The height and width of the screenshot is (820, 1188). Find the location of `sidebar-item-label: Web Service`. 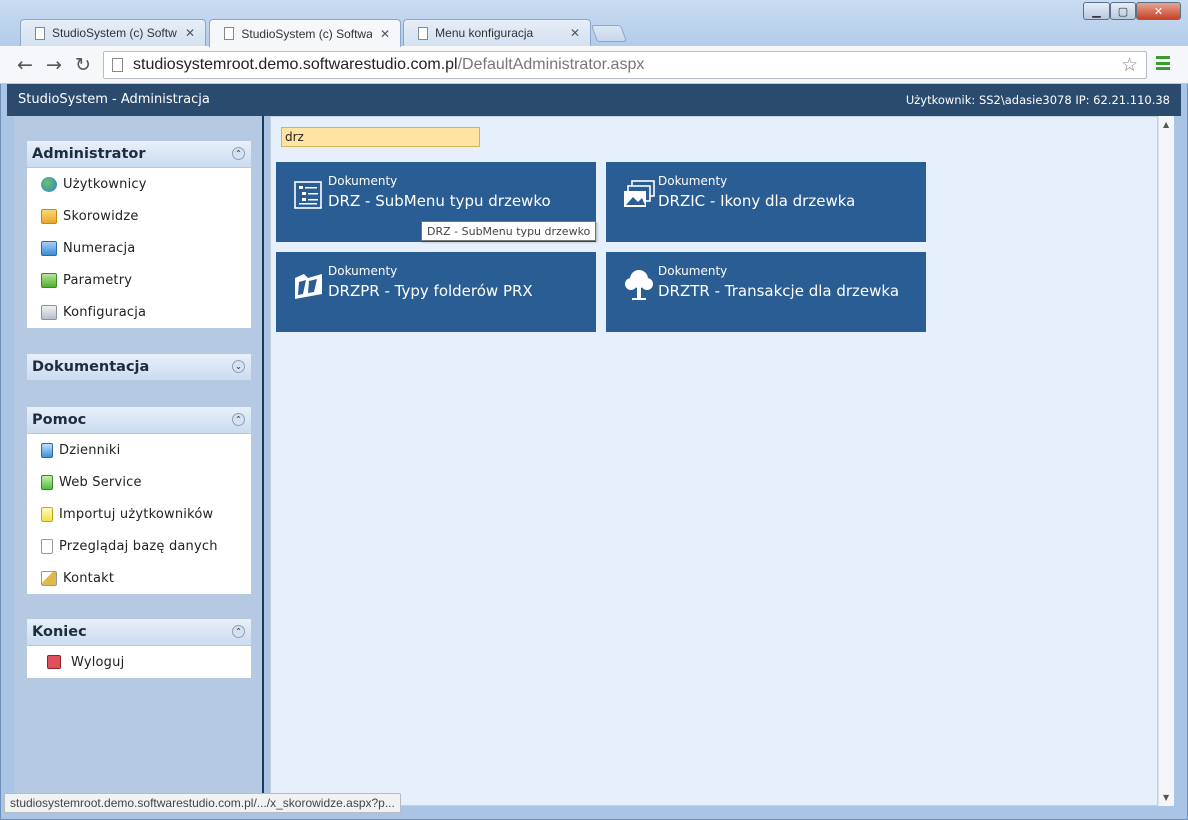

sidebar-item-label: Web Service is located at coordinates (100, 482).